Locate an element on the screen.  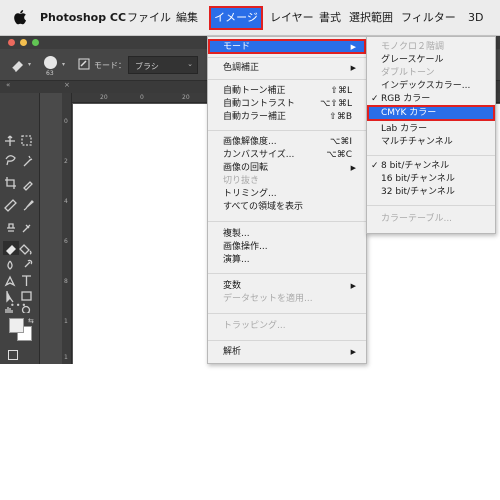
menu-item-image-rotation: 画像の回転 ▶ is located at coordinates (287, 168).